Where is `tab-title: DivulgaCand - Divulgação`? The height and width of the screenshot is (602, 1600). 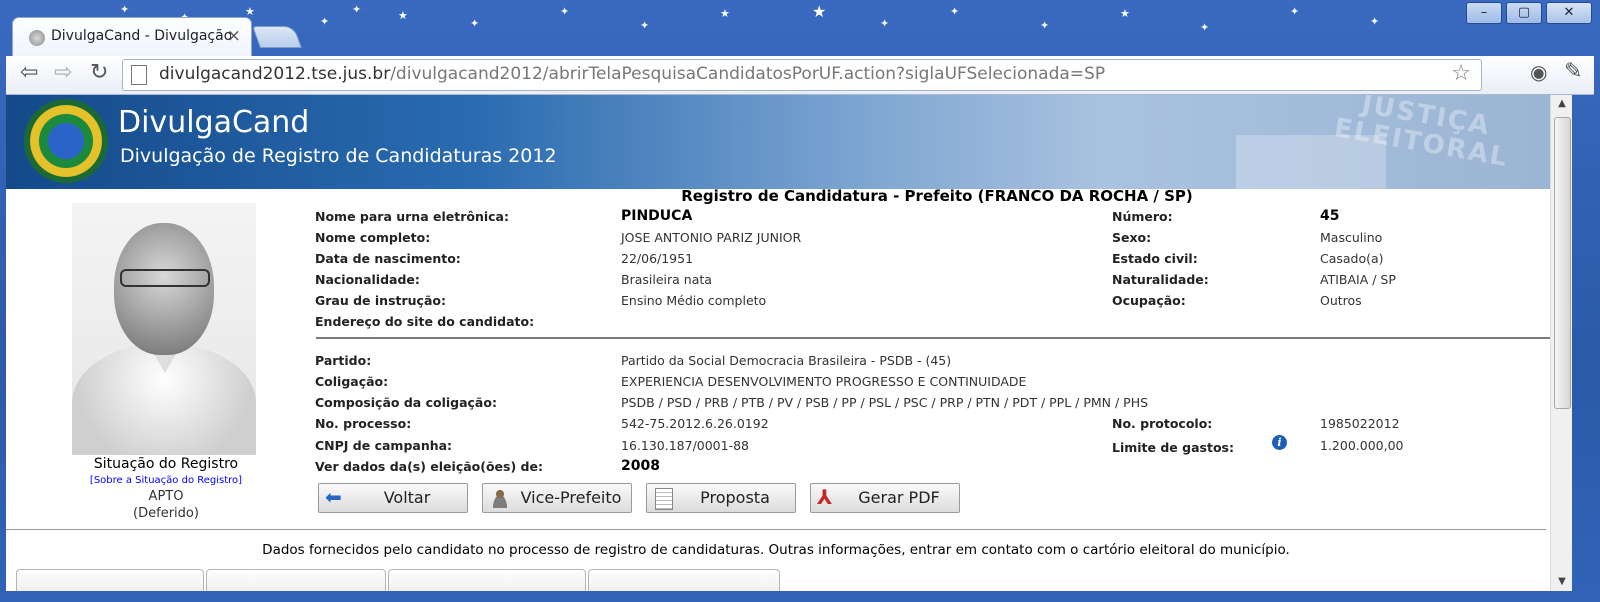 tab-title: DivulgaCand - Divulgação is located at coordinates (141, 36).